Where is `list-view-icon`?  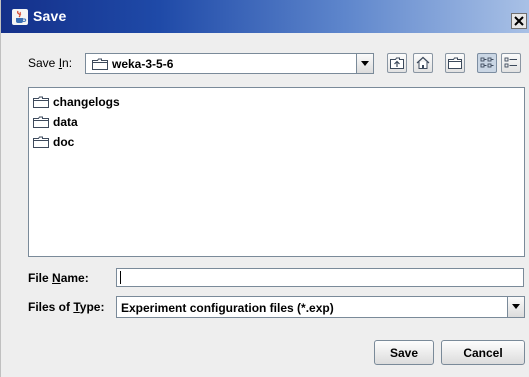
list-view-icon is located at coordinates (487, 62).